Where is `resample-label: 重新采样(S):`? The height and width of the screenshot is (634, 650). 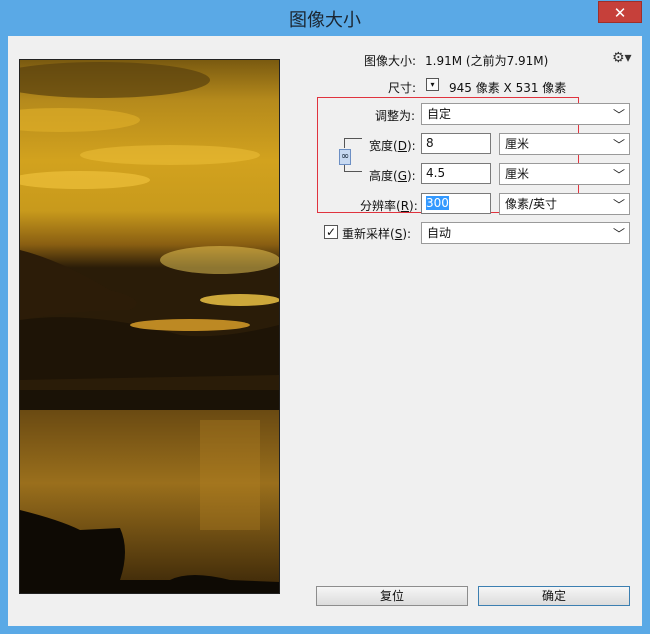 resample-label: 重新采样(S): is located at coordinates (376, 233).